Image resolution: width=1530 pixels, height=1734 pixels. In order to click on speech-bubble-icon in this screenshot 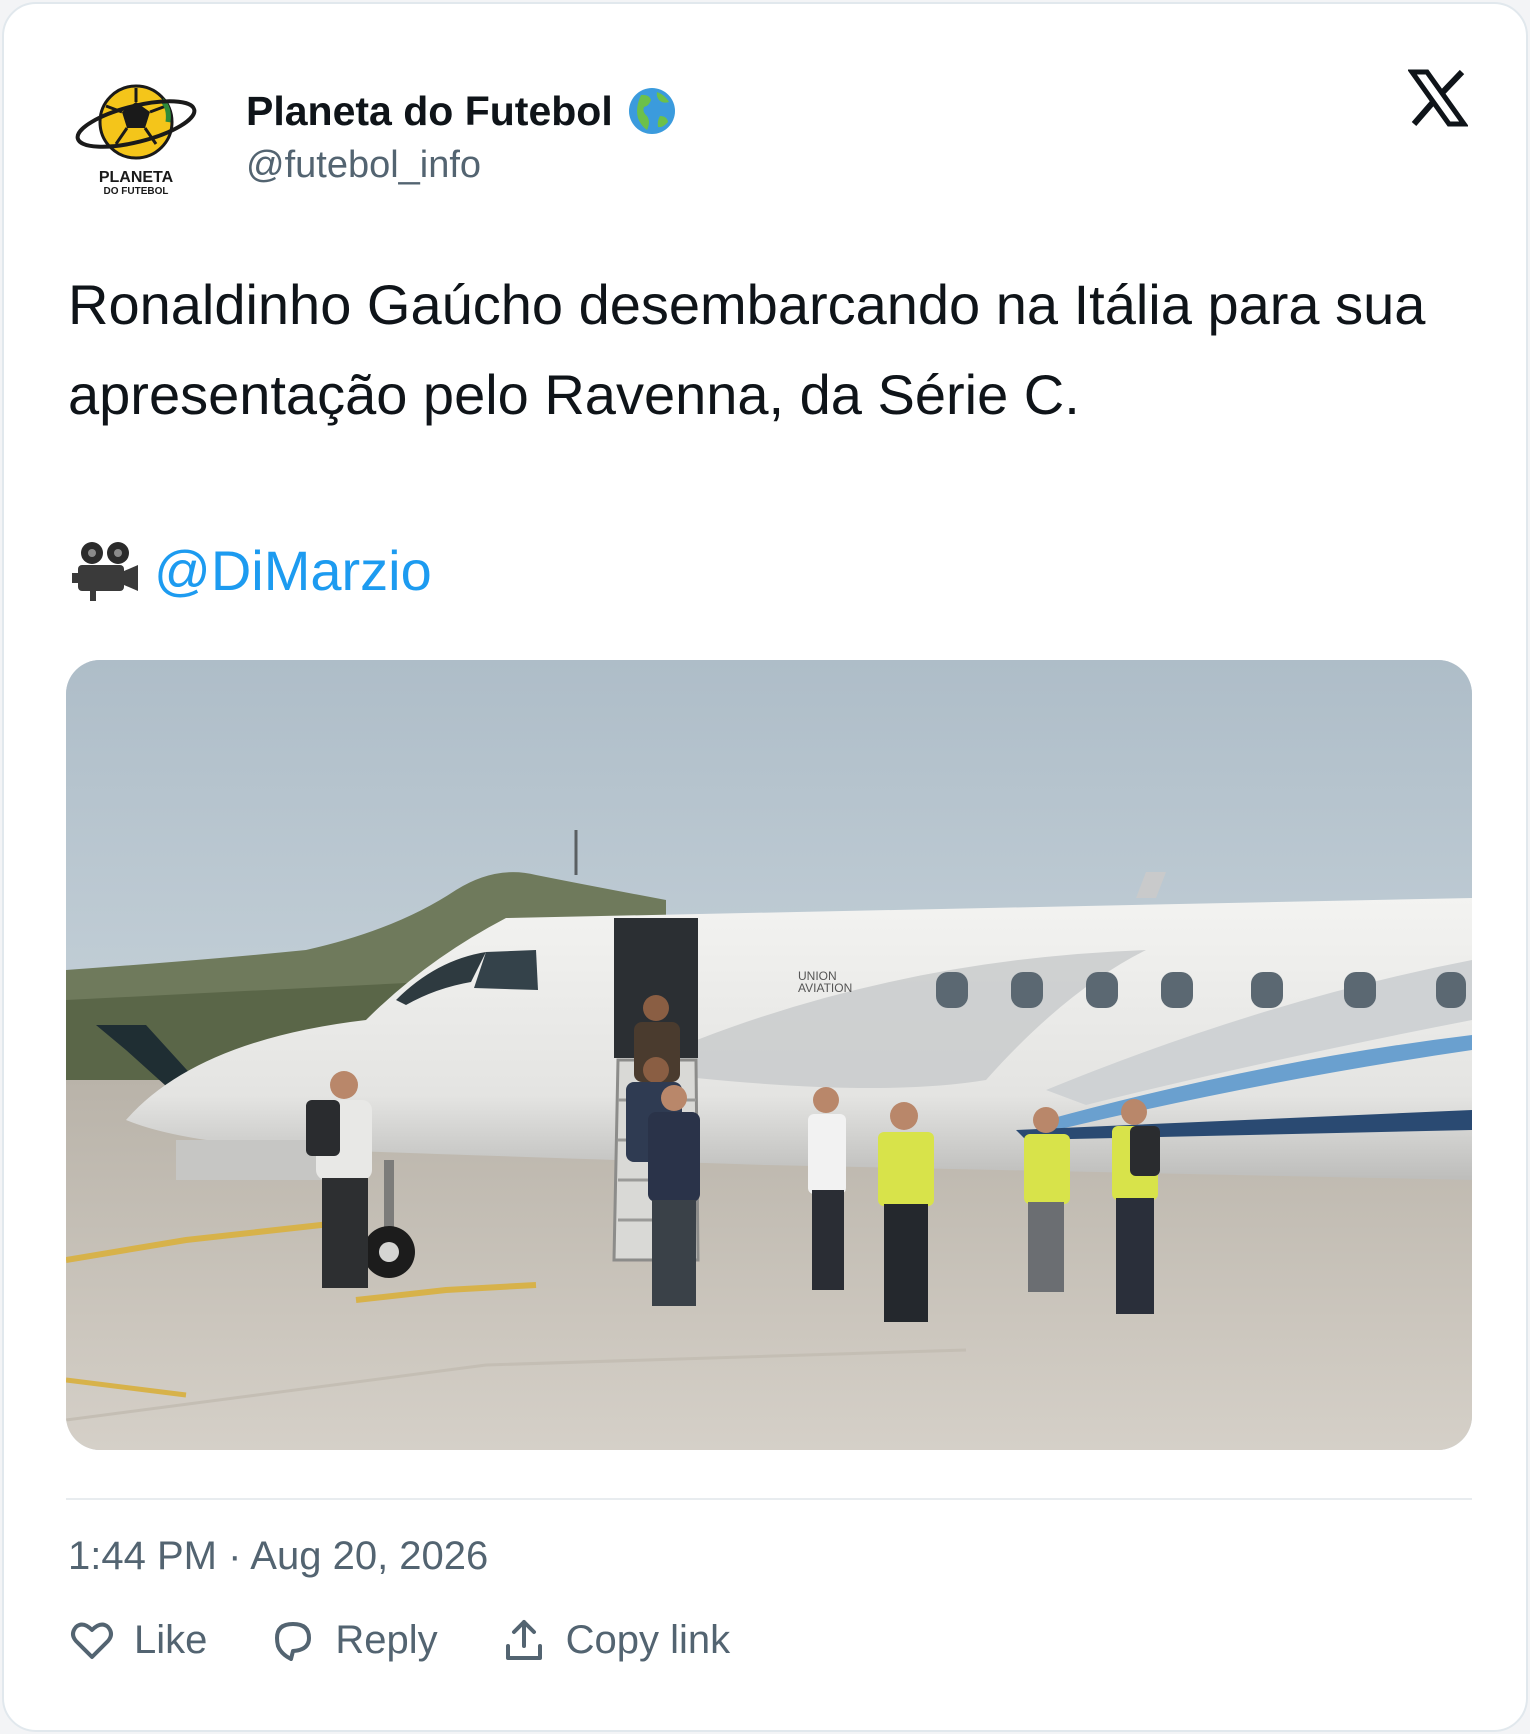, I will do `click(293, 1641)`.